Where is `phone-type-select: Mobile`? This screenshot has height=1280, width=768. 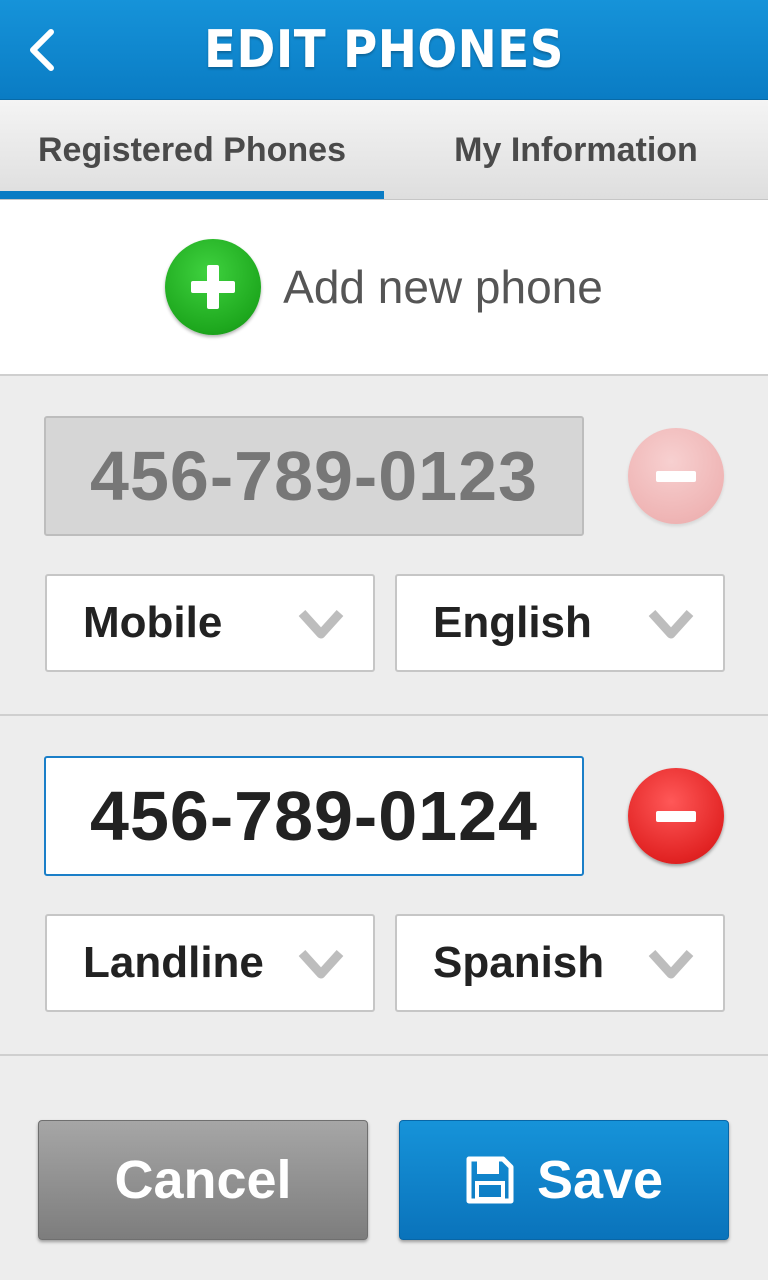 phone-type-select: Mobile is located at coordinates (210, 623).